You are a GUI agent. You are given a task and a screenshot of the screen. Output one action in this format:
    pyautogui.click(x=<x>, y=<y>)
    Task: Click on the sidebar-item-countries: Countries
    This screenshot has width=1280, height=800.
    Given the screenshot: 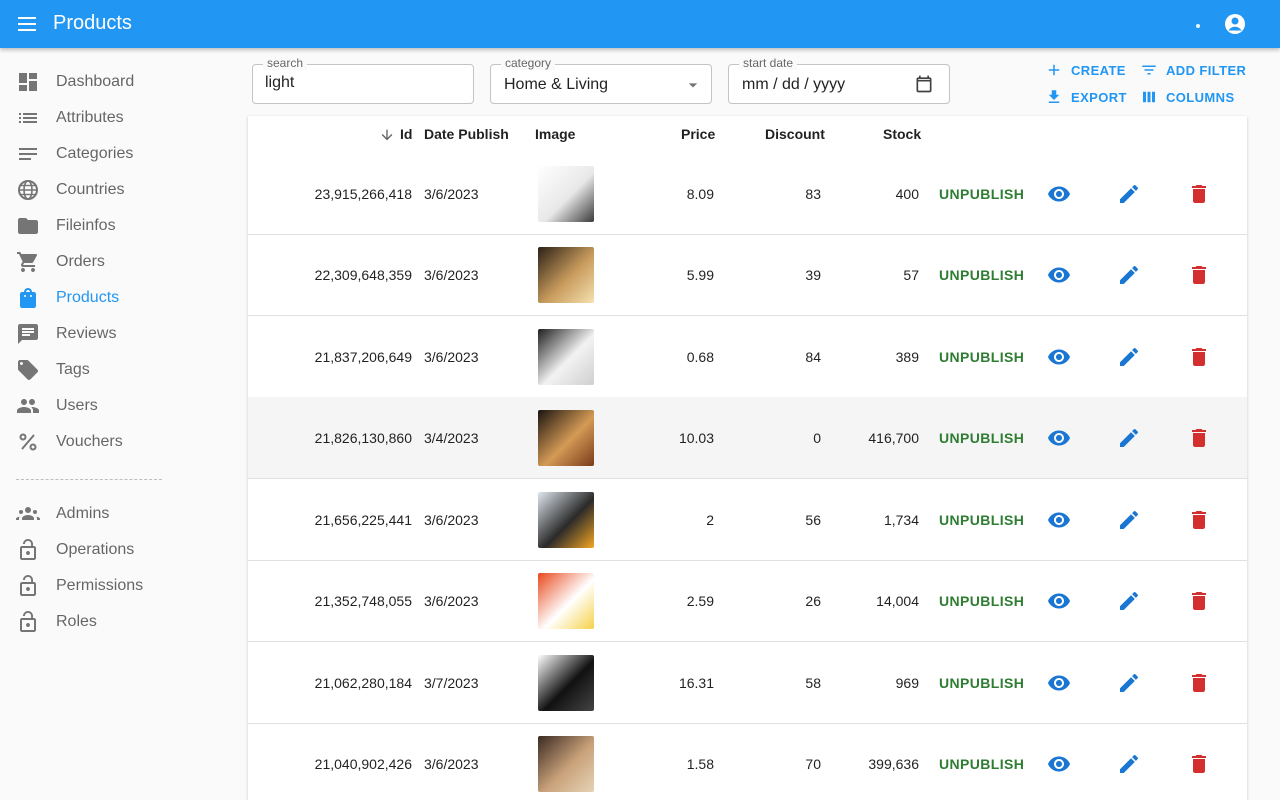 What is the action you would take?
    pyautogui.click(x=120, y=190)
    